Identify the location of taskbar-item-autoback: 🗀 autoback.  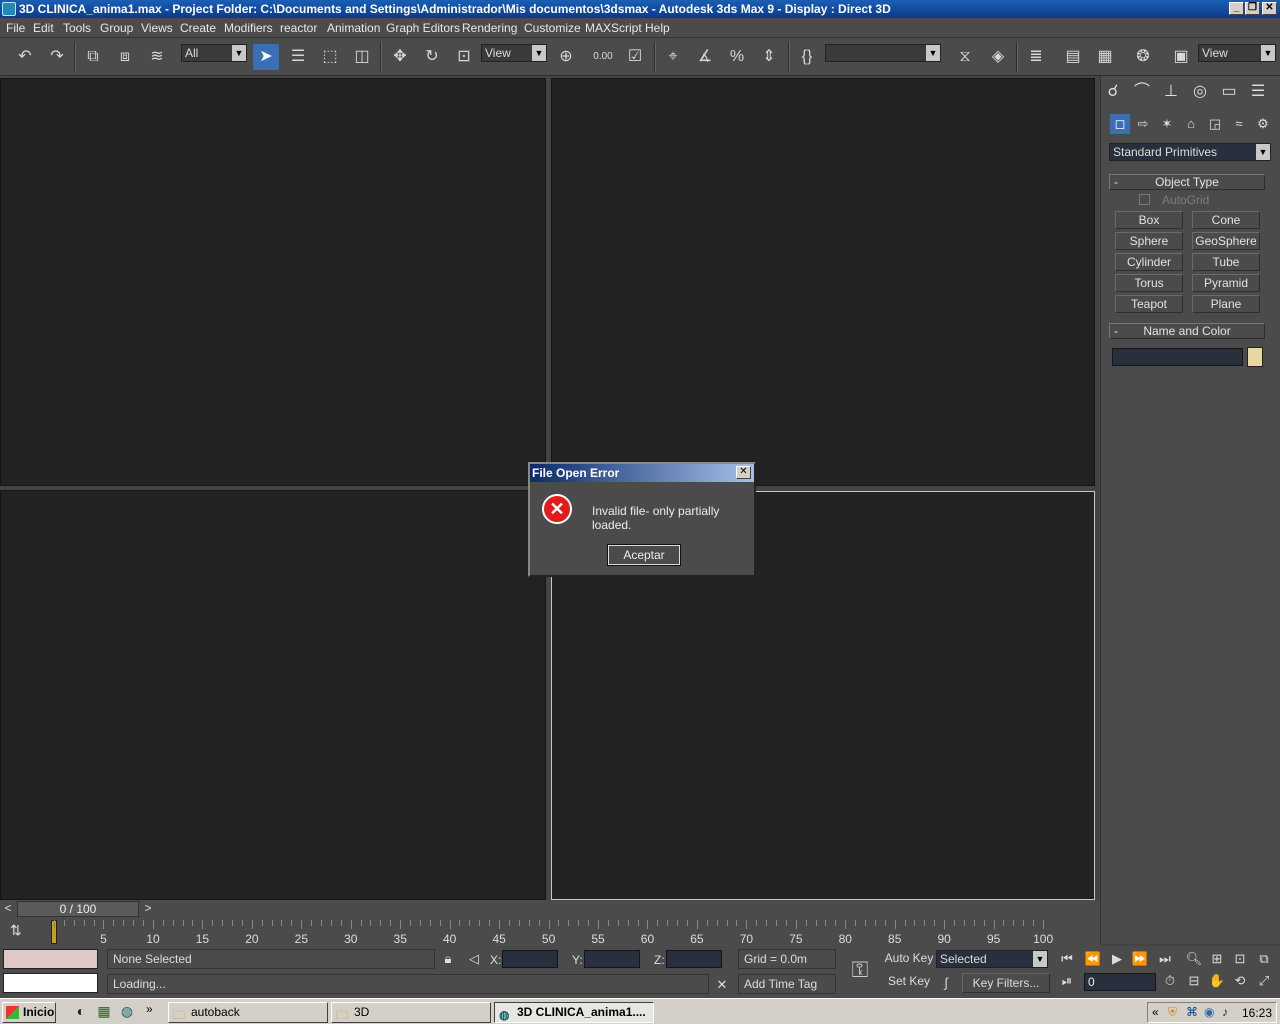
(248, 1012).